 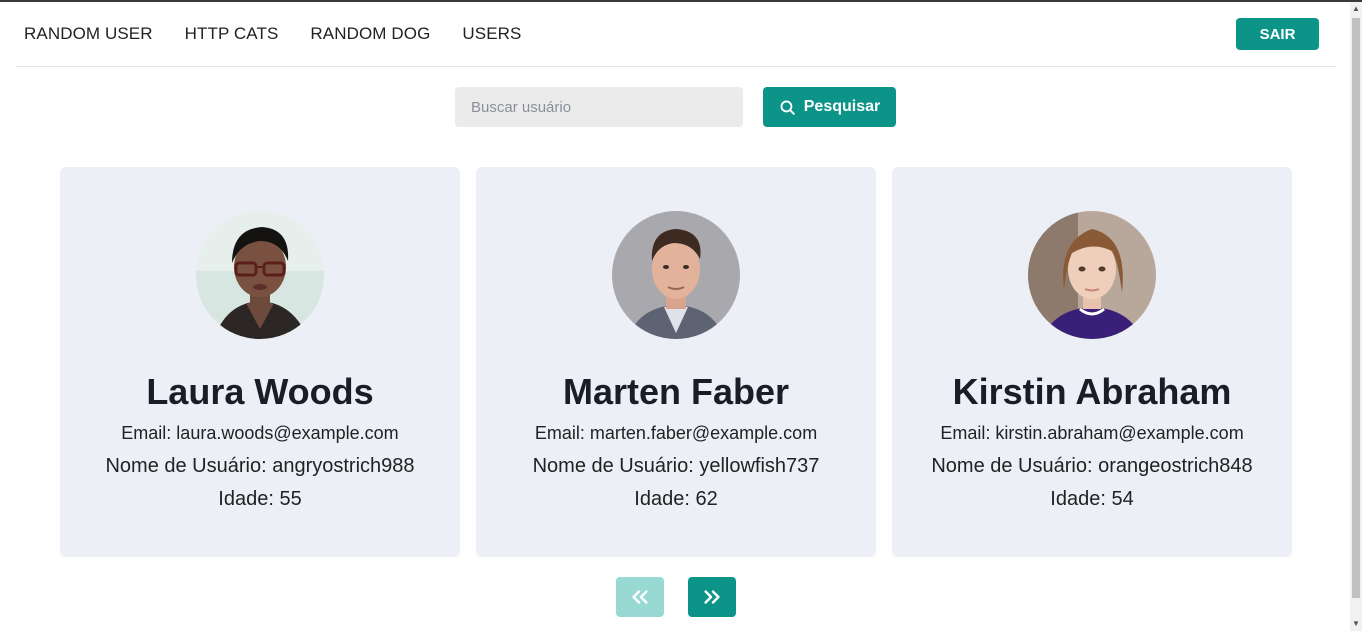 What do you see at coordinates (1092, 466) in the screenshot?
I see `user-username: Nome de Usuário: orangeostrich848` at bounding box center [1092, 466].